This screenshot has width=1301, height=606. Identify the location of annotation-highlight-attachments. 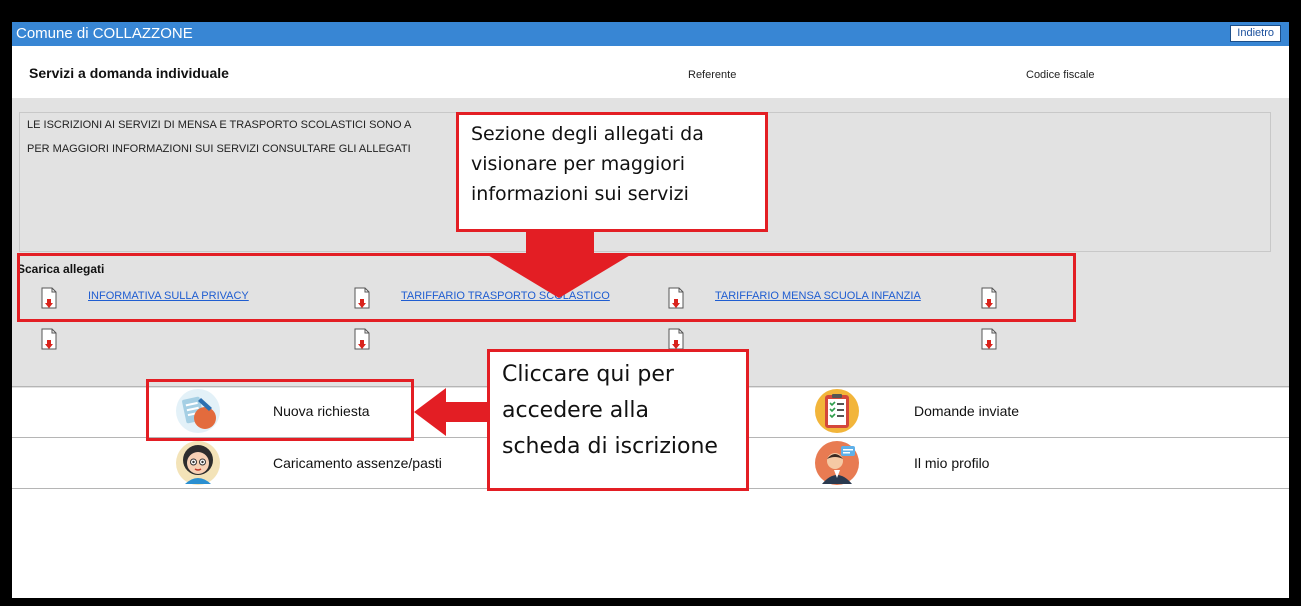
(546, 287).